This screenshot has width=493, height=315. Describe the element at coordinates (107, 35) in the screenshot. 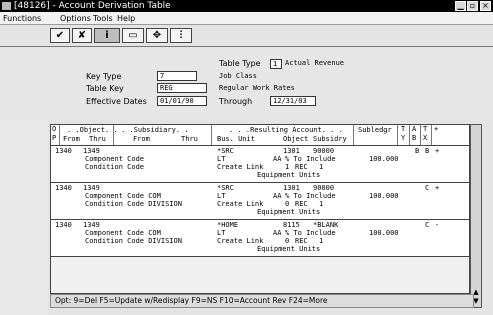

I see `inquire-icon: i` at that location.